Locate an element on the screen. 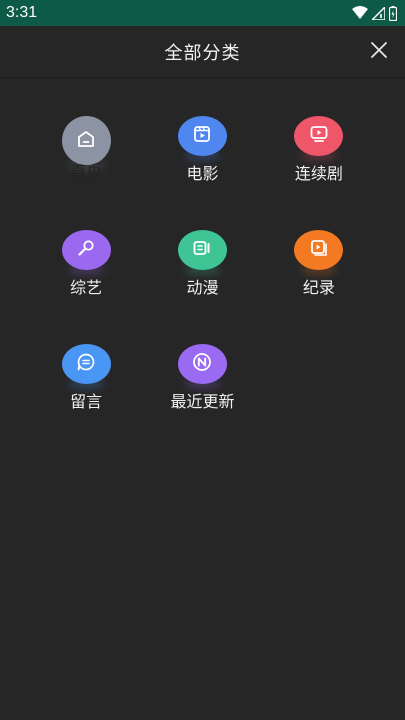 The height and width of the screenshot is (720, 405). category-message: 留言 is located at coordinates (86, 378).